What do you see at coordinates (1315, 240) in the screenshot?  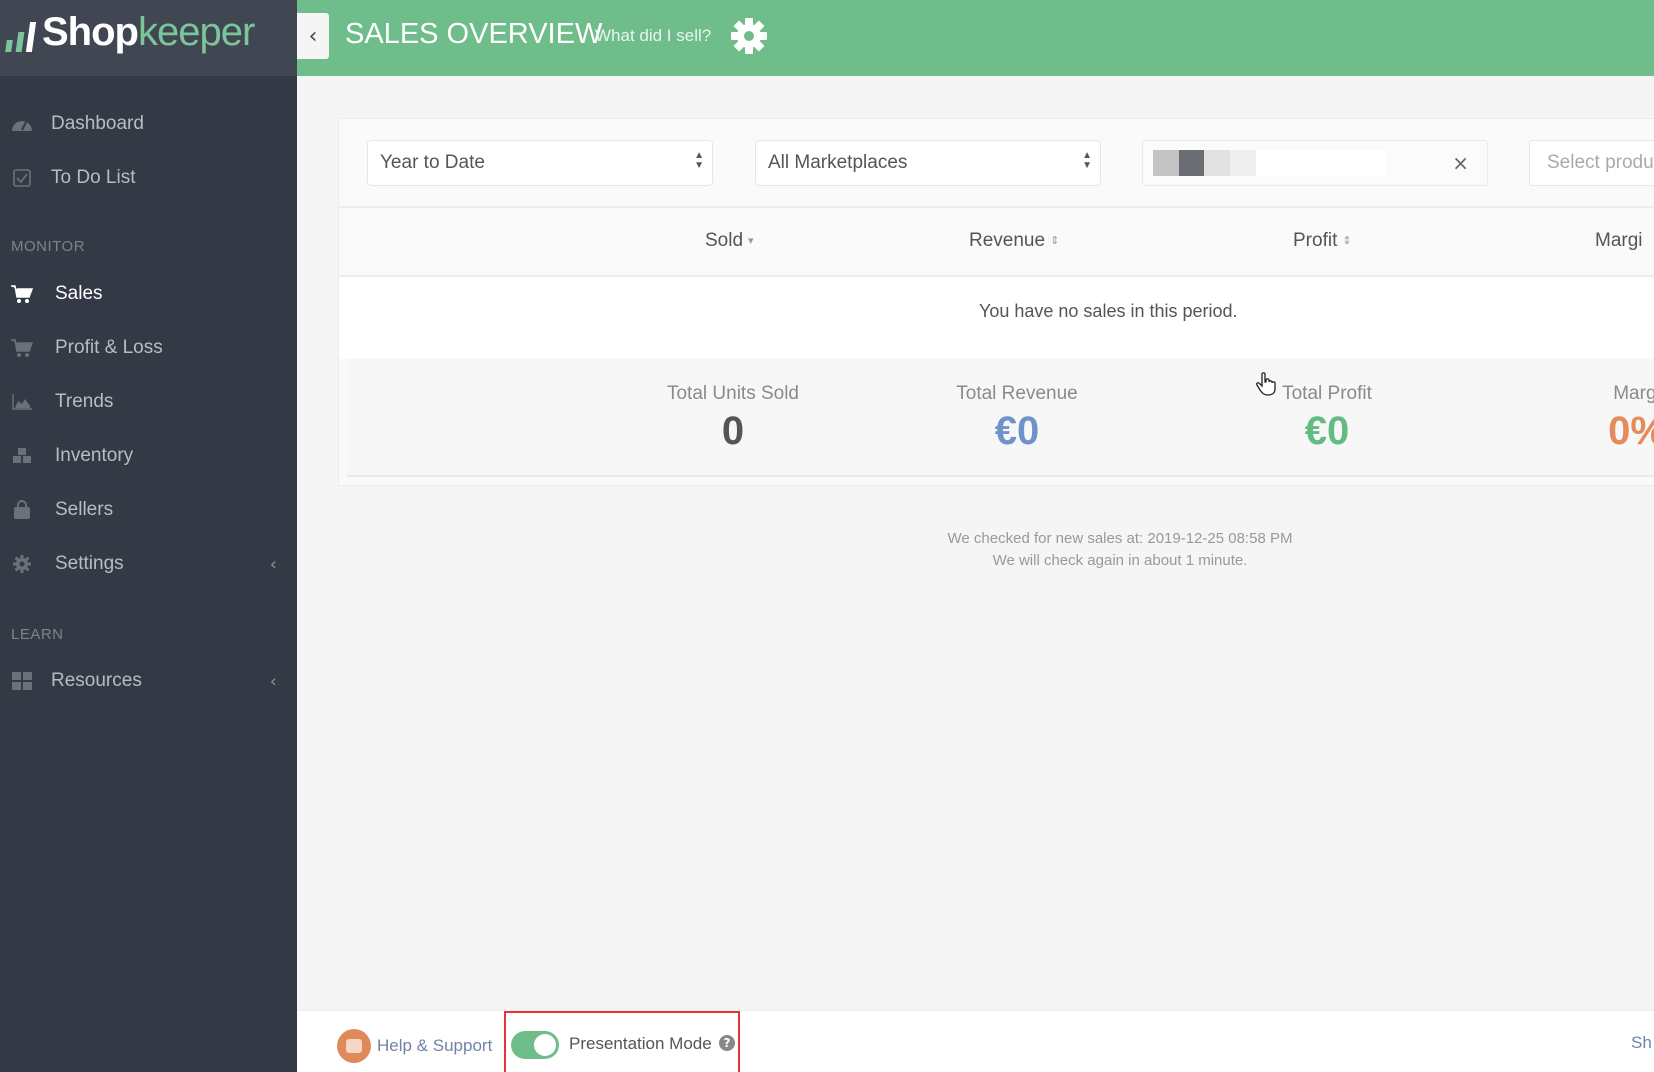 I see `column-label: Profit` at bounding box center [1315, 240].